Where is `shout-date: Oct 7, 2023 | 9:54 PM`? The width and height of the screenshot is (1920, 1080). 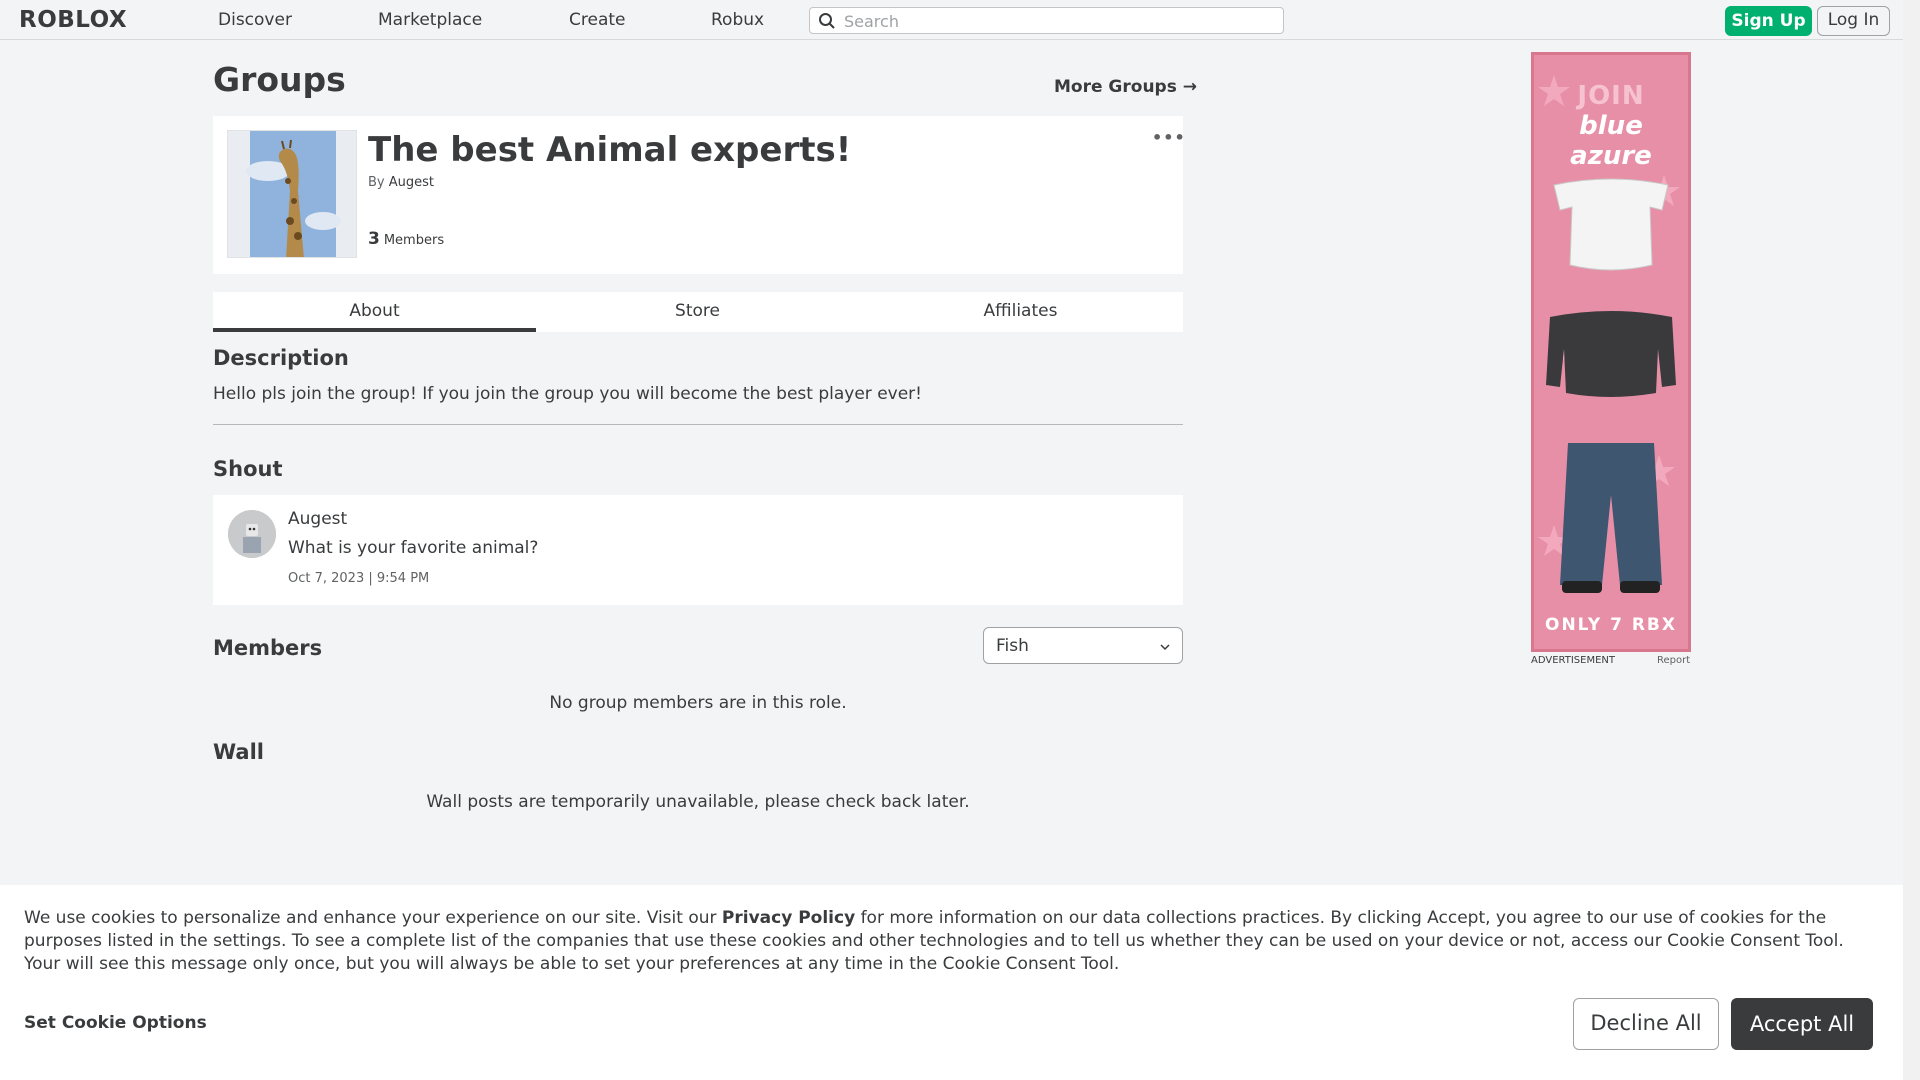 shout-date: Oct 7, 2023 | 9:54 PM is located at coordinates (359, 578).